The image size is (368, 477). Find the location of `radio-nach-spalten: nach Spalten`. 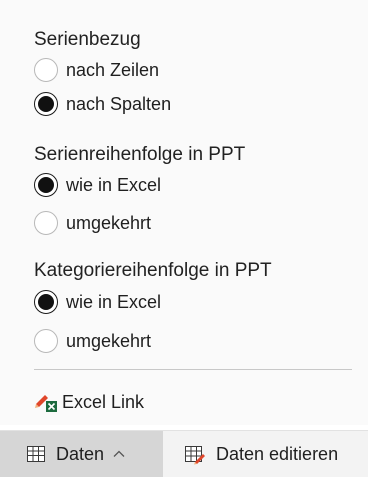

radio-nach-spalten: nach Spalten is located at coordinates (102, 104).